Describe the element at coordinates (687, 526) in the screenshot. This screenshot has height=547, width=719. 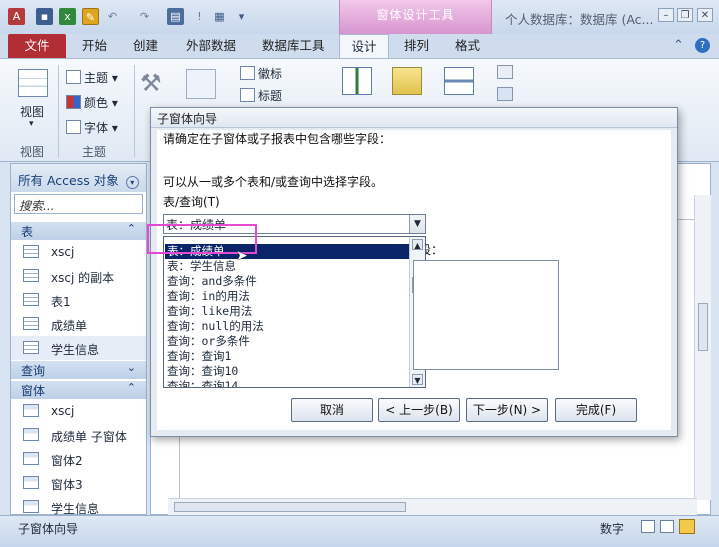
I see `design-view-icon` at that location.